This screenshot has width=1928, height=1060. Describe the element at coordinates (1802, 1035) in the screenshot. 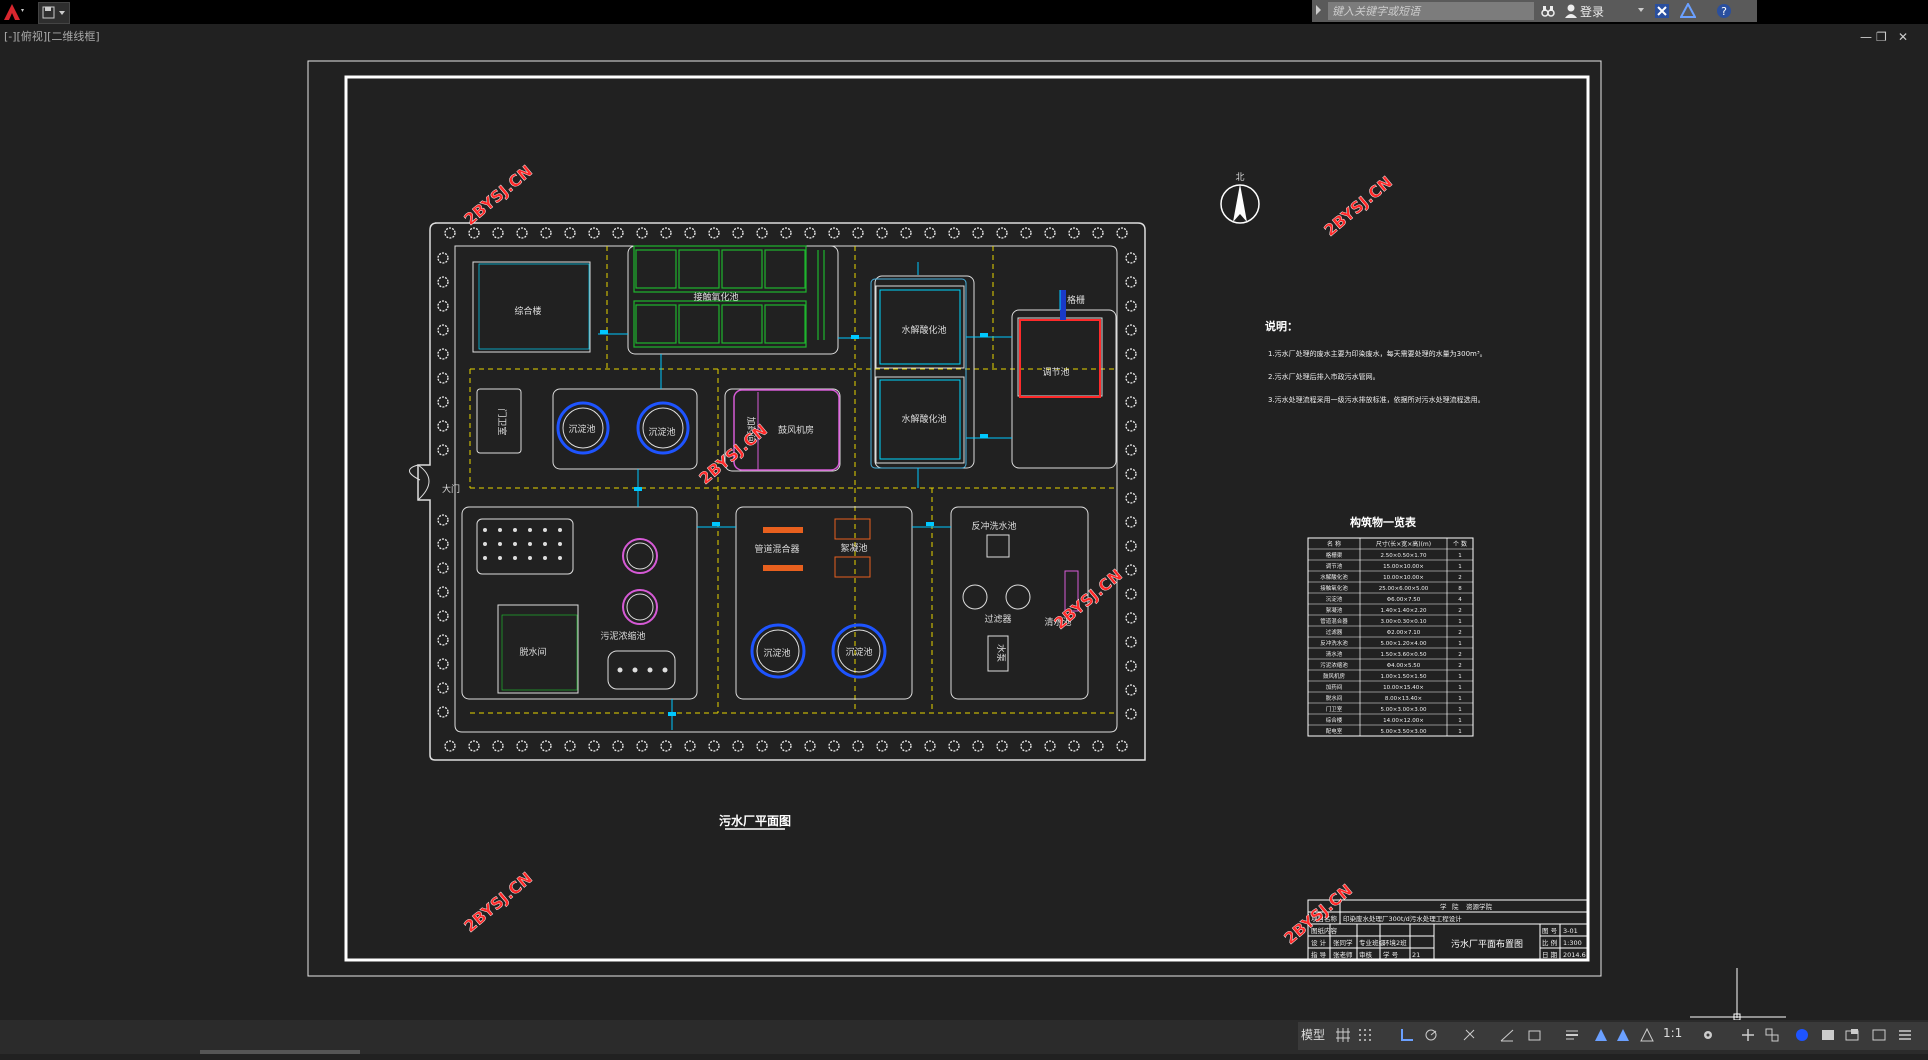

I see `isolate-icon` at that location.